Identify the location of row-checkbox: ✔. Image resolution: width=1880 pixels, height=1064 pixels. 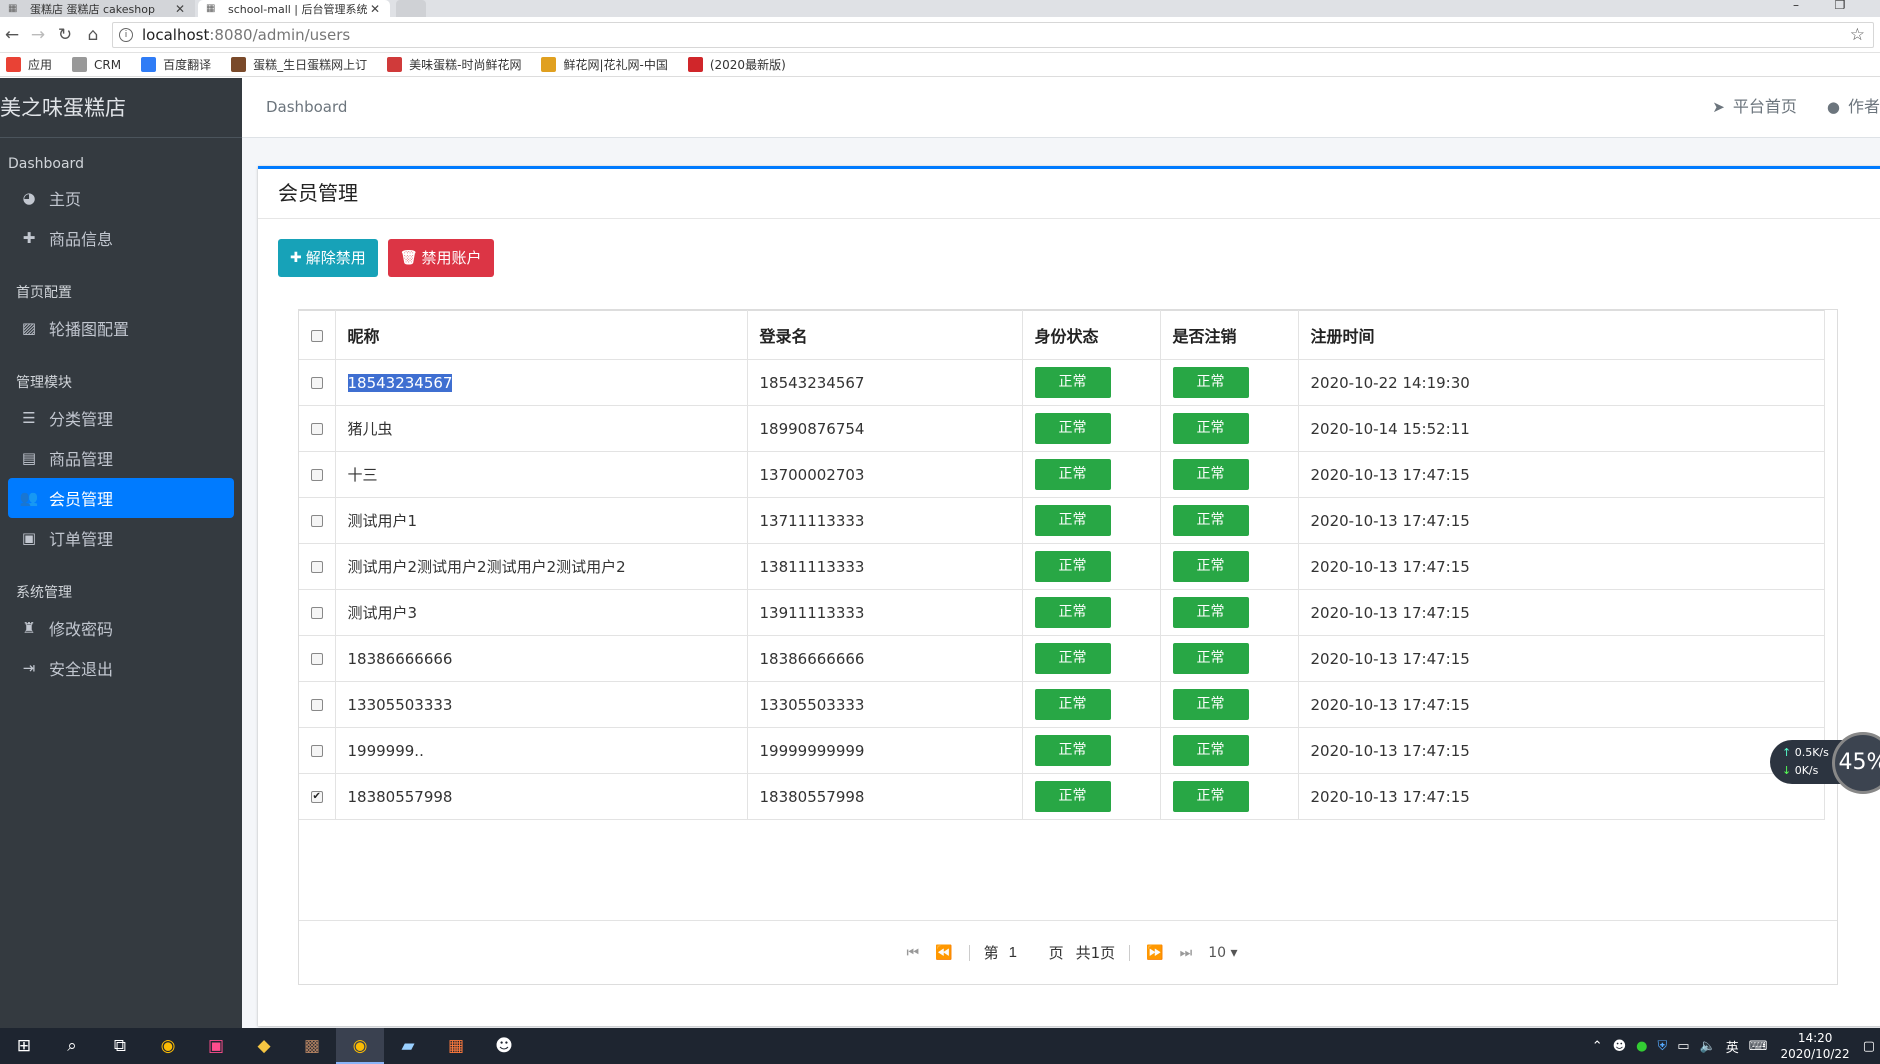
(316, 797).